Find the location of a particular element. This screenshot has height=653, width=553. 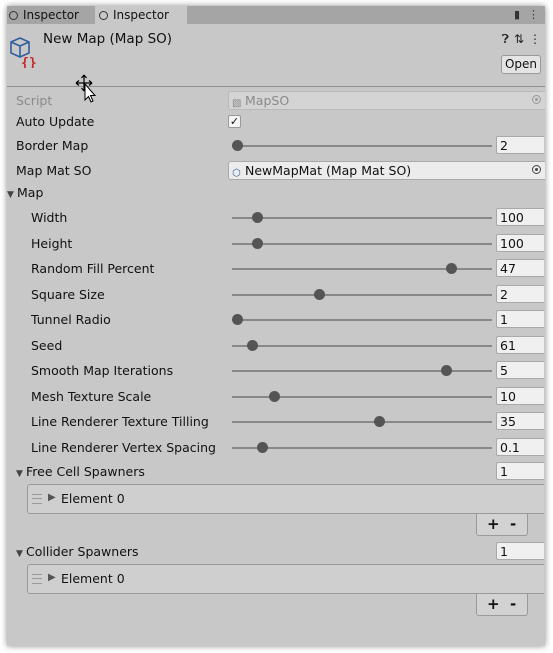

border-map-slider-thumb is located at coordinates (237, 145).